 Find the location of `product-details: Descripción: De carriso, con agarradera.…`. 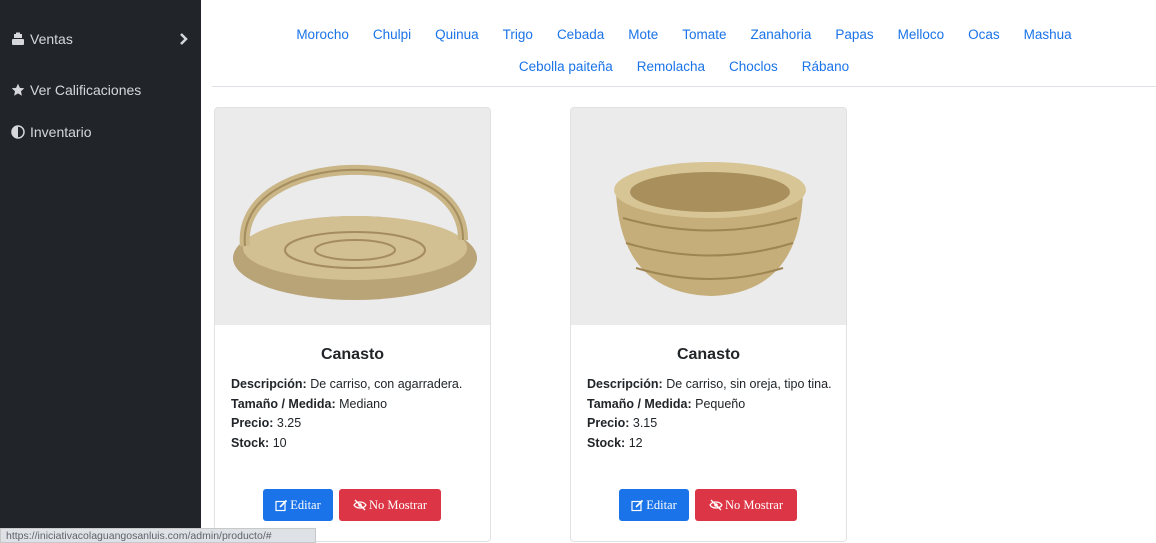

product-details: Descripción: De carriso, con agarradera.… is located at coordinates (353, 414).